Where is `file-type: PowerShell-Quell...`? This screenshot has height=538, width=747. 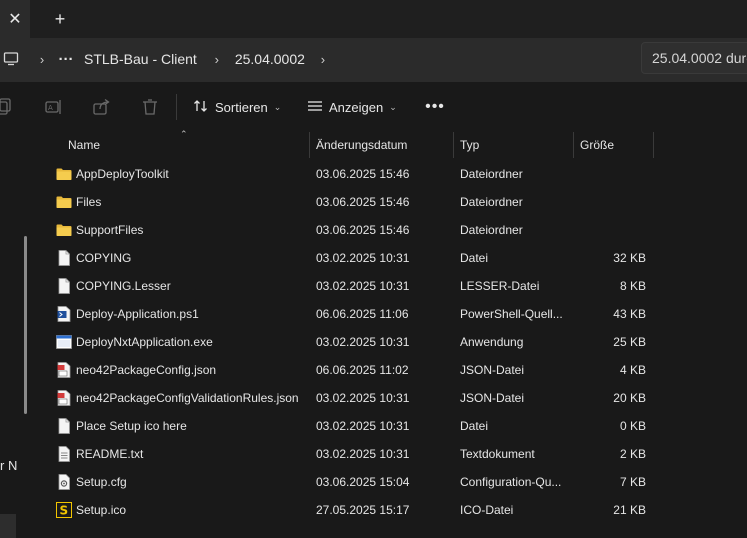 file-type: PowerShell-Quell... is located at coordinates (511, 314).